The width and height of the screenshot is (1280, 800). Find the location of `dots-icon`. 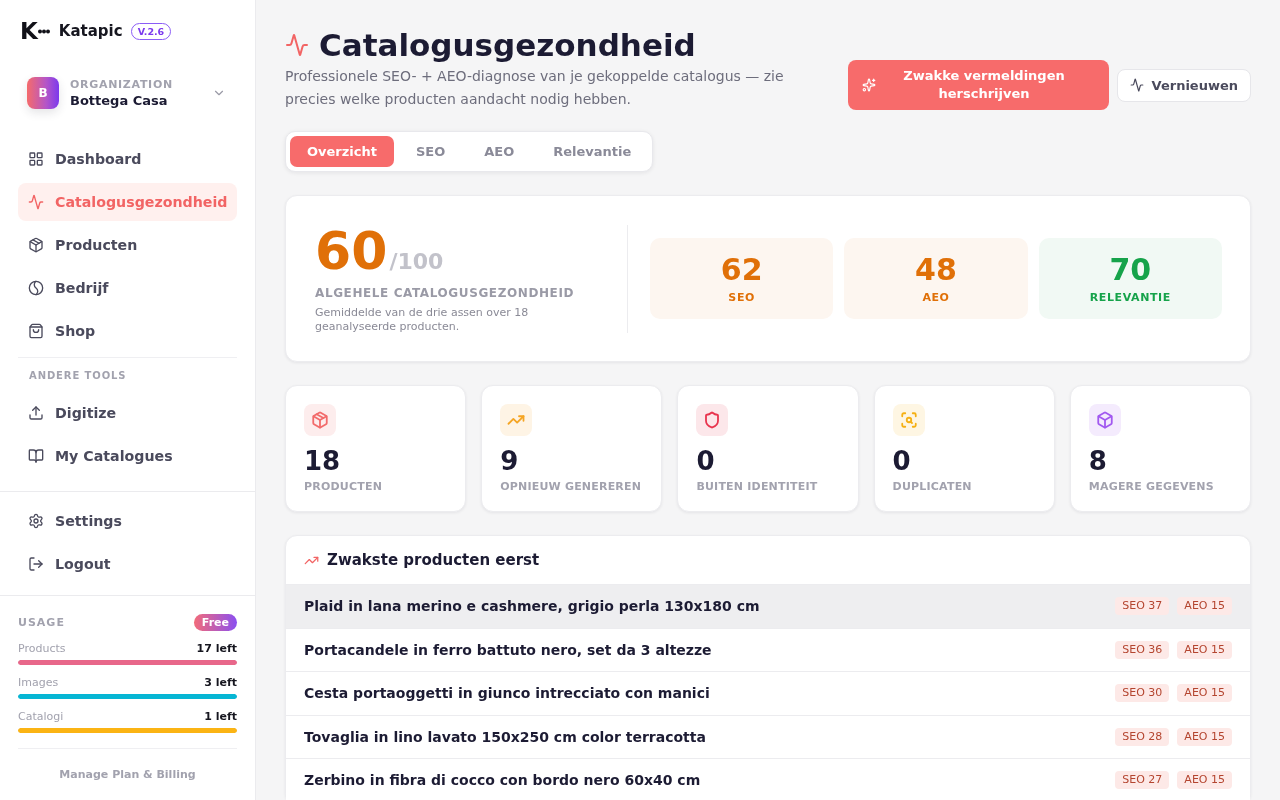

dots-icon is located at coordinates (43, 31).